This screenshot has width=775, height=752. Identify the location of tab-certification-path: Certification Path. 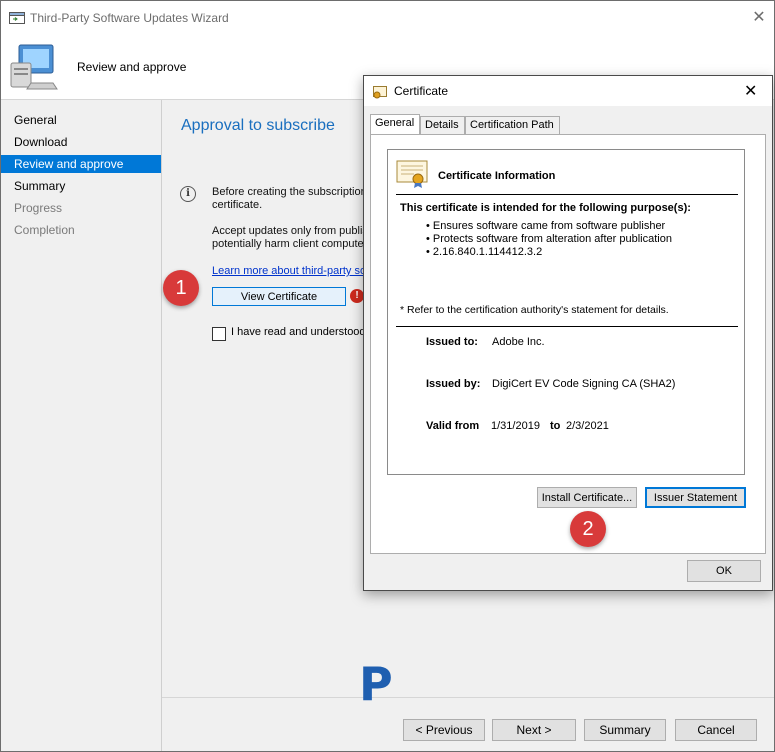
(512, 125).